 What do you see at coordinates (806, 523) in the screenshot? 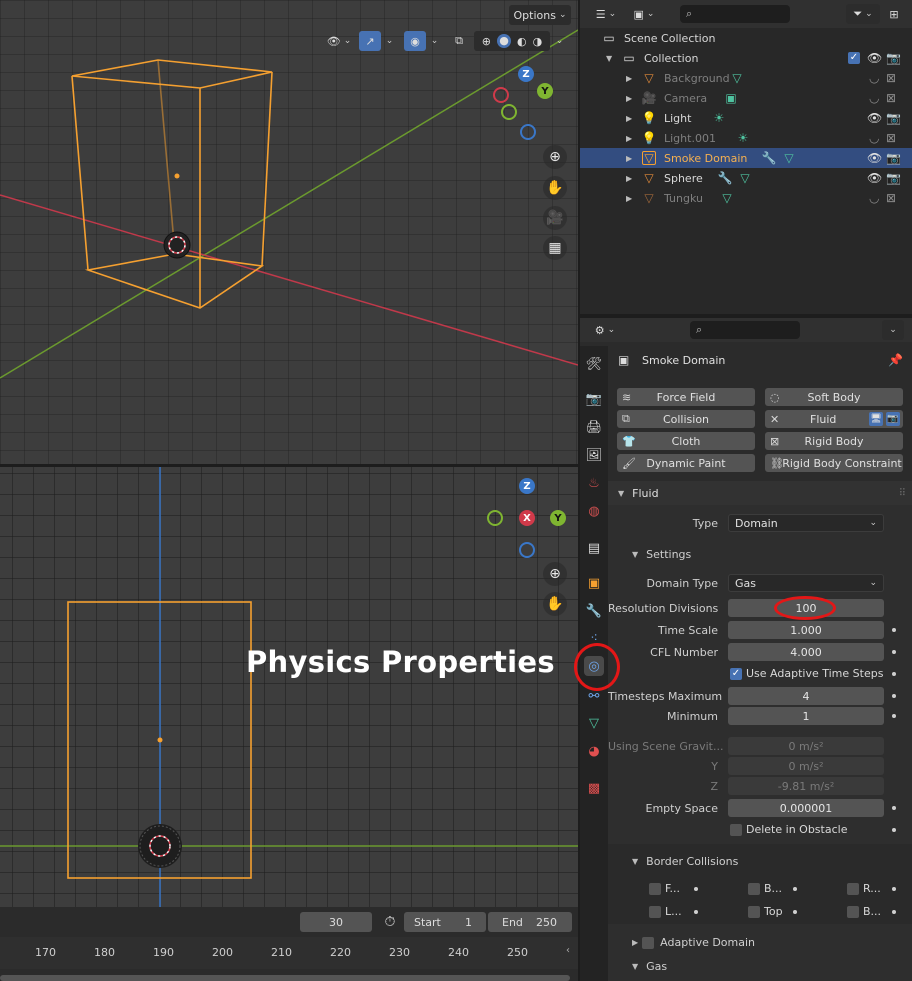
I see `type-select: Domain ⌄` at bounding box center [806, 523].